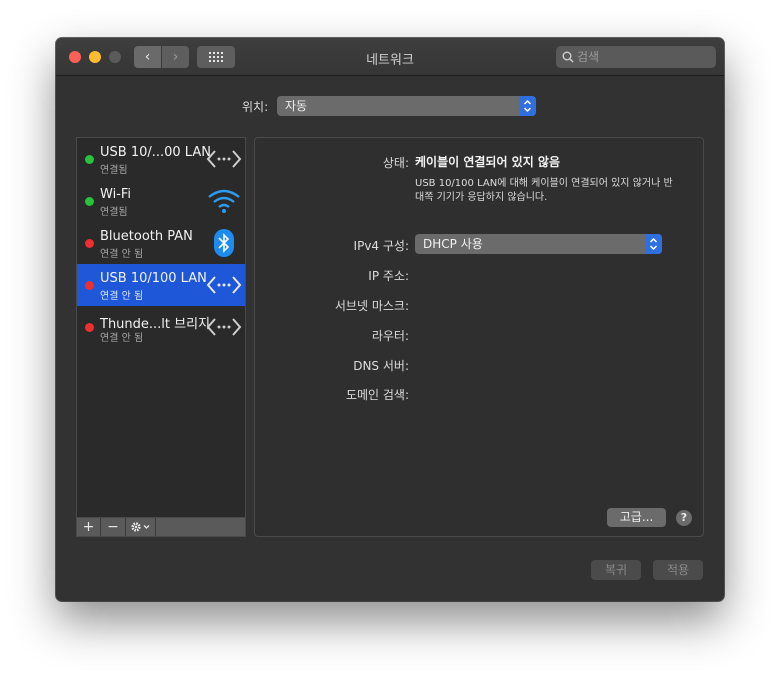 This screenshot has width=780, height=675. I want to click on revert-button: 복귀, so click(616, 570).